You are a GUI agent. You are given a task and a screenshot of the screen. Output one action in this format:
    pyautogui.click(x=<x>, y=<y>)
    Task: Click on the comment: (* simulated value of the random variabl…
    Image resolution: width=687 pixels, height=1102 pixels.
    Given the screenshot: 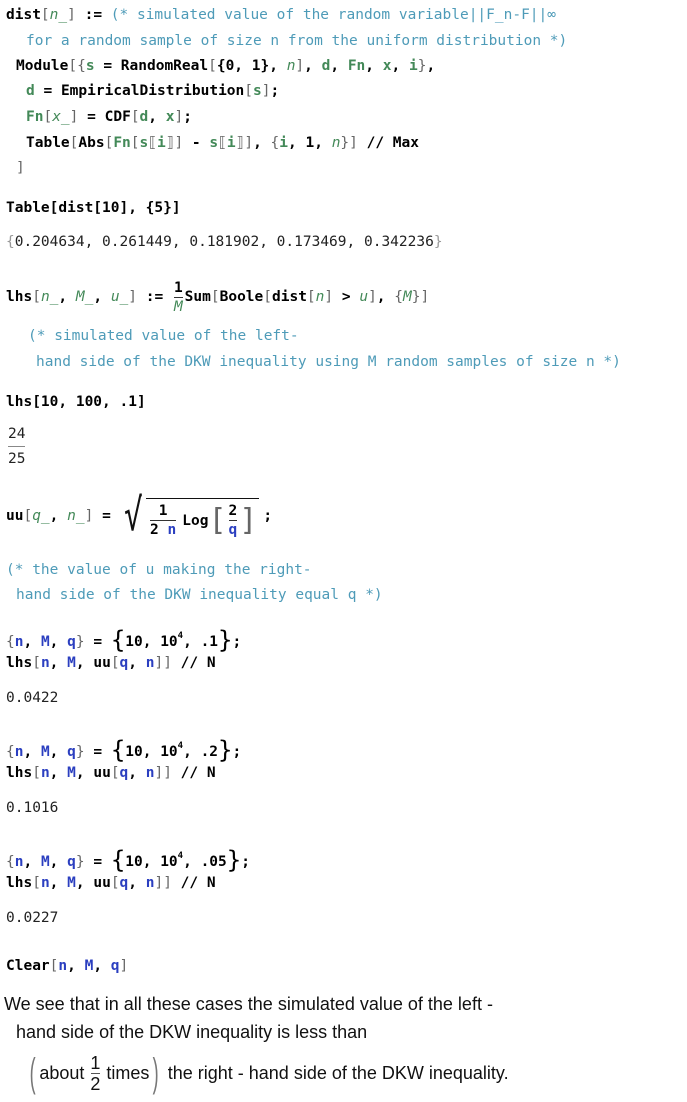 What is the action you would take?
    pyautogui.click(x=333, y=15)
    